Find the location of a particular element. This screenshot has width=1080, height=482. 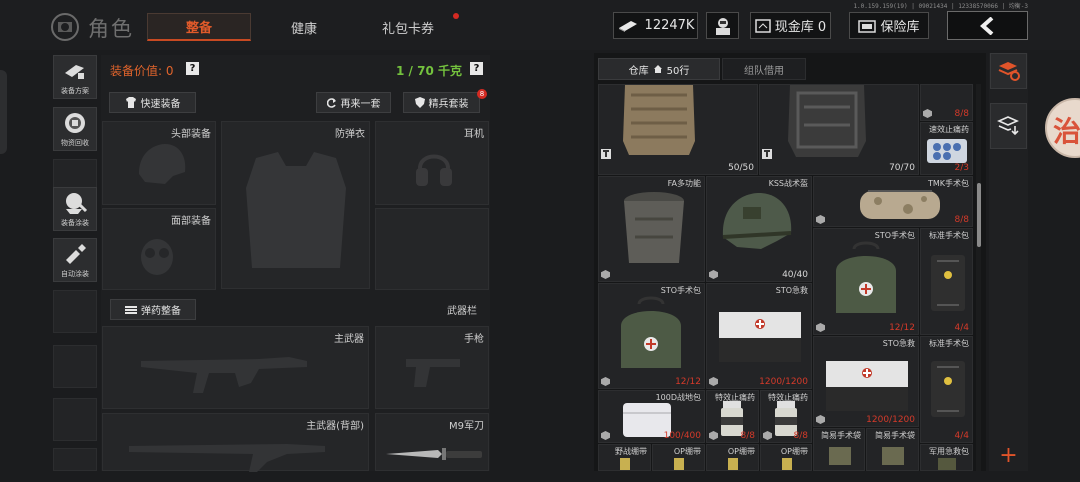

head-slot: 头部装备 is located at coordinates (159, 163).